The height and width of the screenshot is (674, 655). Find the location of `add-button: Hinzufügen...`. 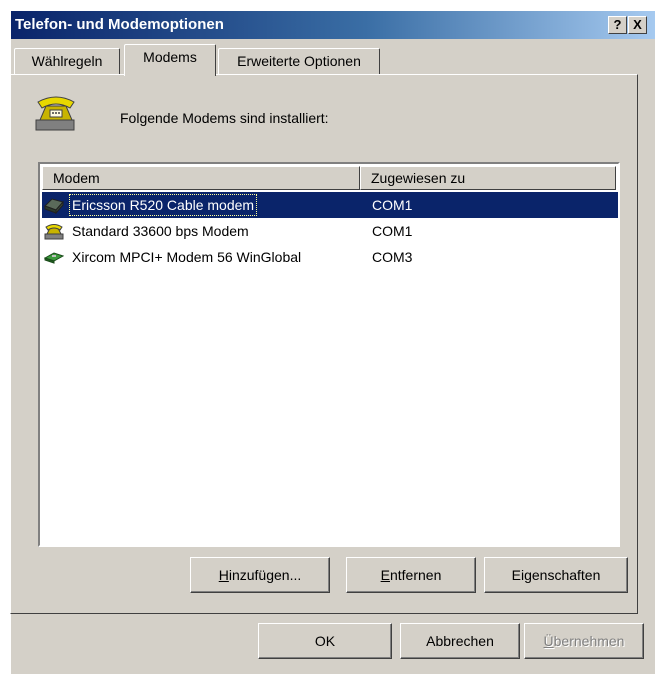

add-button: Hinzufügen... is located at coordinates (260, 575).